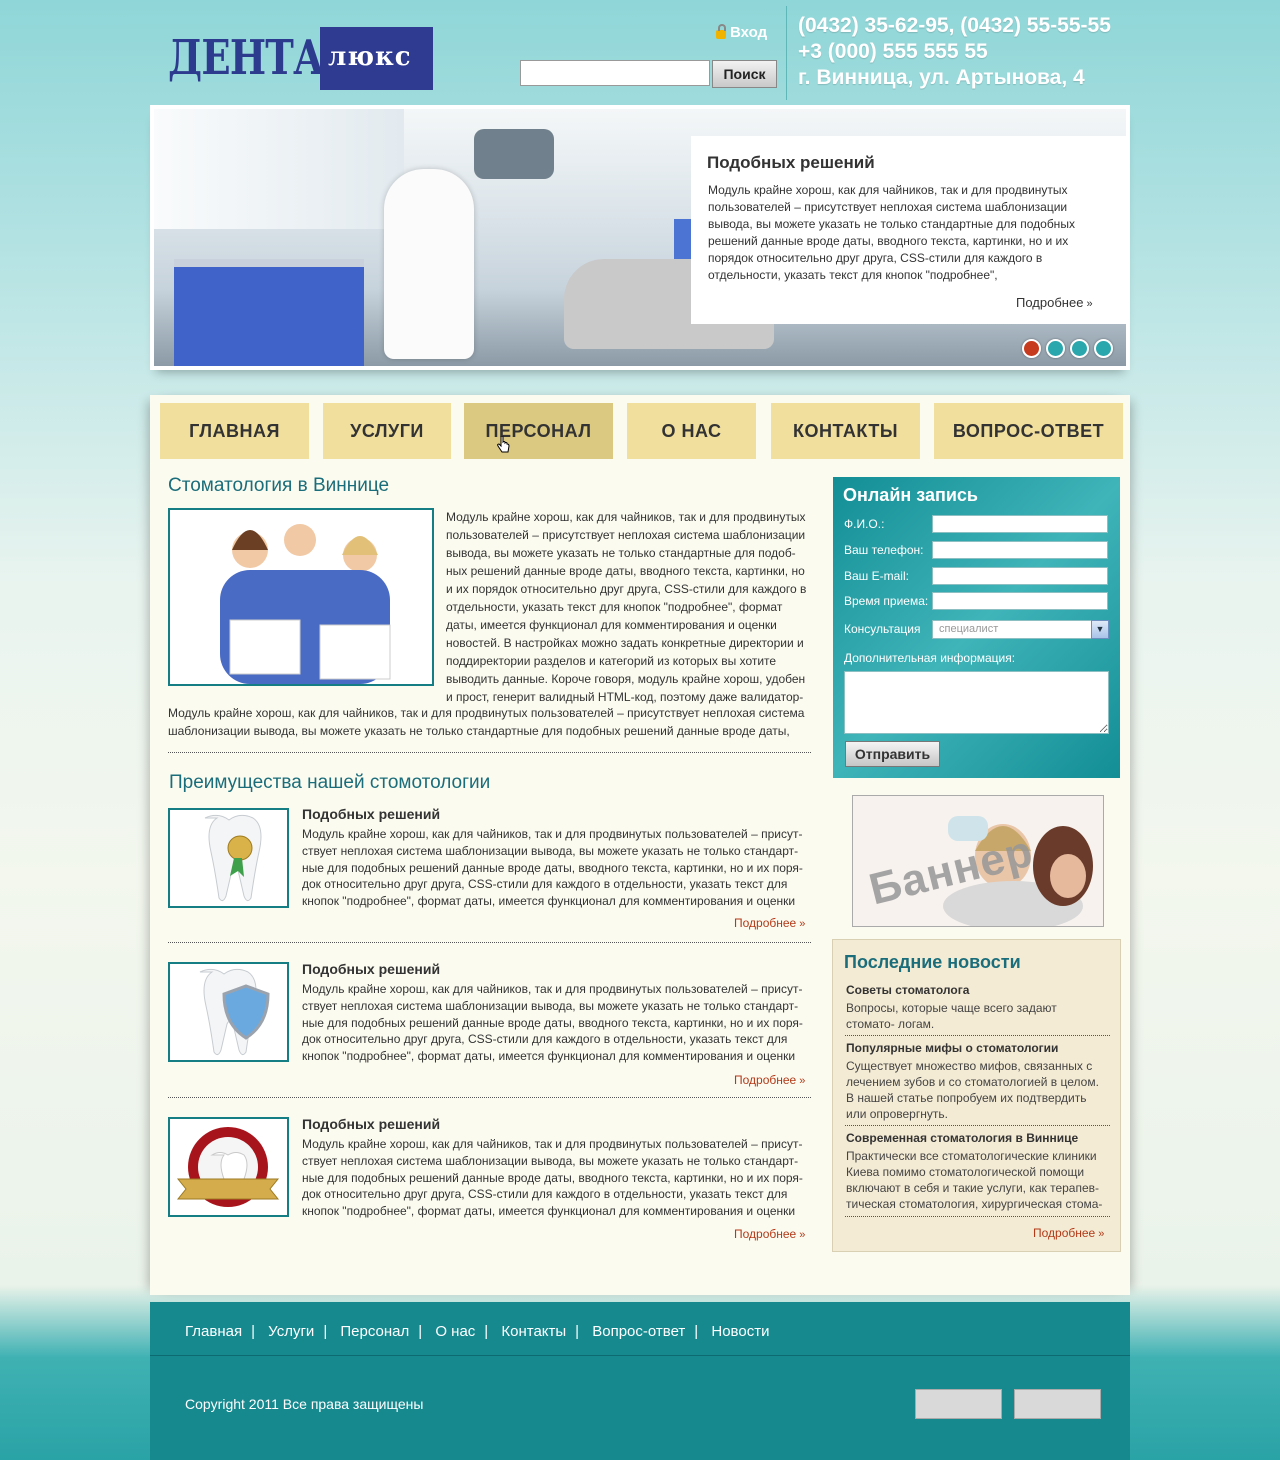  I want to click on copyright-text: Copyright 2011 Все права защищены, so click(304, 1404).